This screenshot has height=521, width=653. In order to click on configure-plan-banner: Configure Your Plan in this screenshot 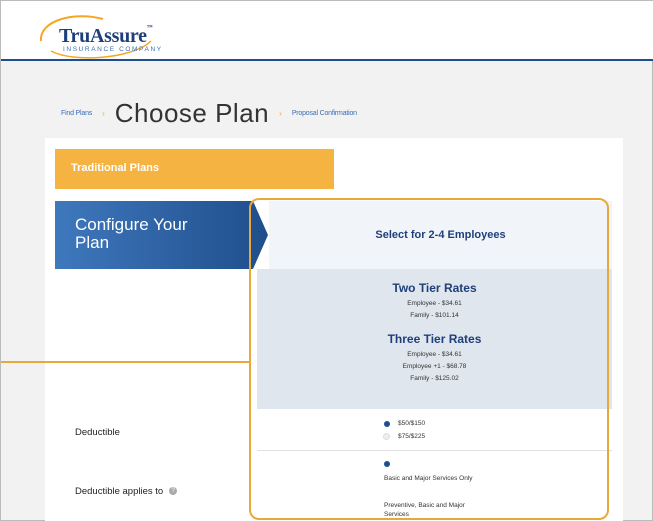, I will do `click(161, 235)`.